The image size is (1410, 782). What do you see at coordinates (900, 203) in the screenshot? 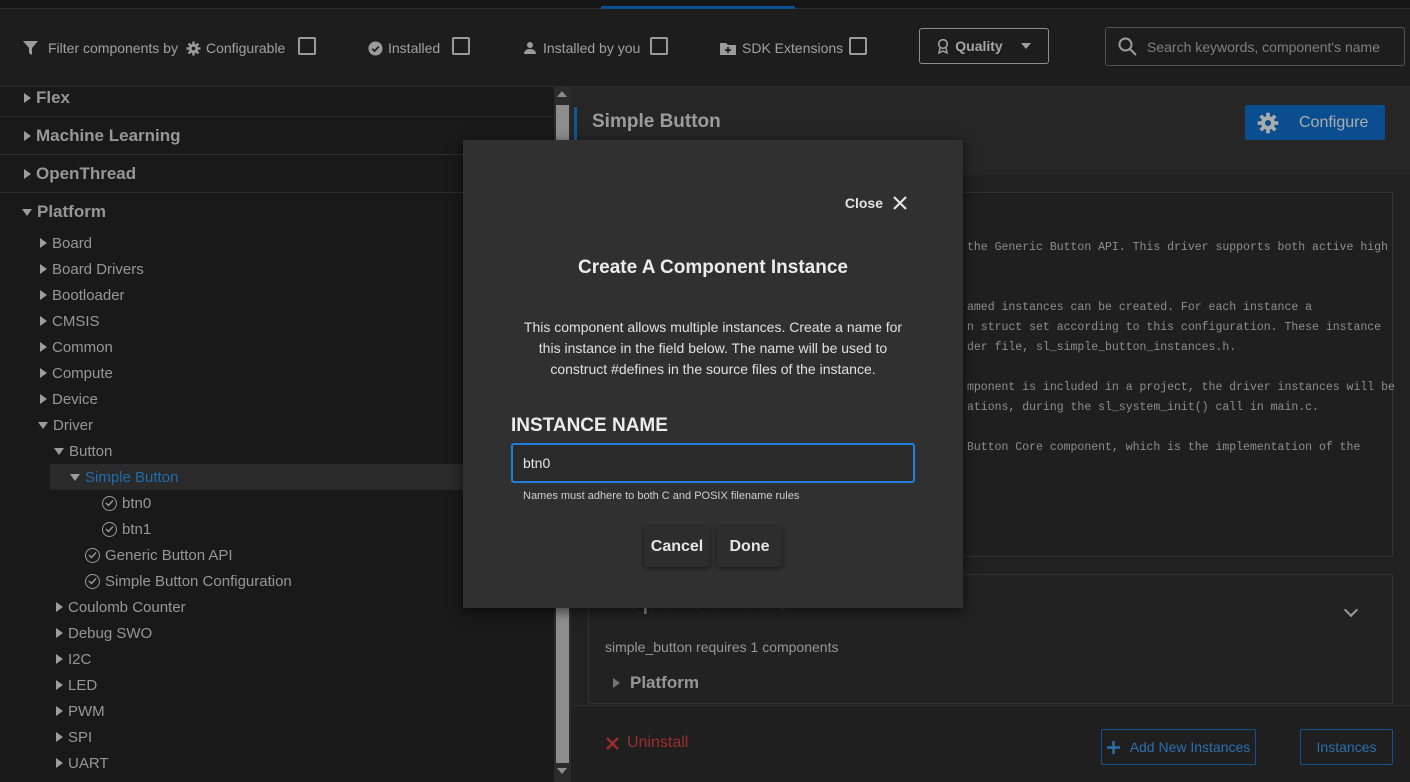
I see `close-icon` at bounding box center [900, 203].